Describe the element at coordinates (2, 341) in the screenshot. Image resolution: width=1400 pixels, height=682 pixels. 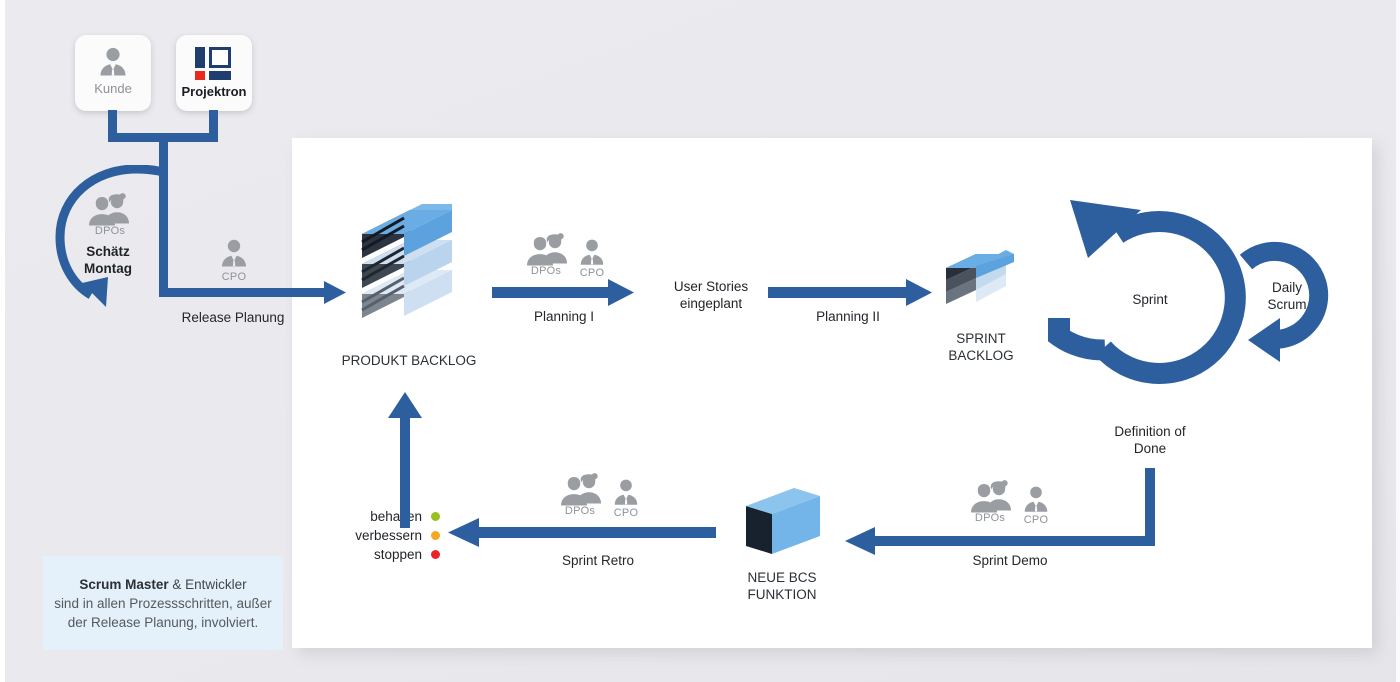
I see `left-edge-strip` at that location.